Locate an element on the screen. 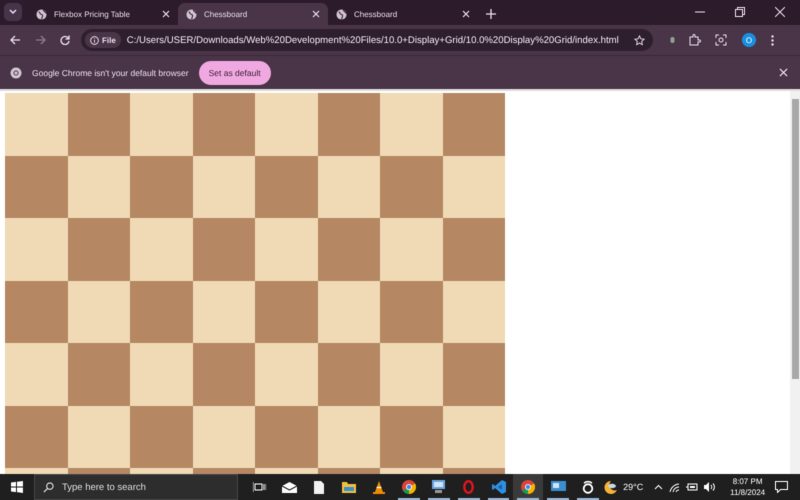 The width and height of the screenshot is (800, 500). info-icon is located at coordinates (94, 40).